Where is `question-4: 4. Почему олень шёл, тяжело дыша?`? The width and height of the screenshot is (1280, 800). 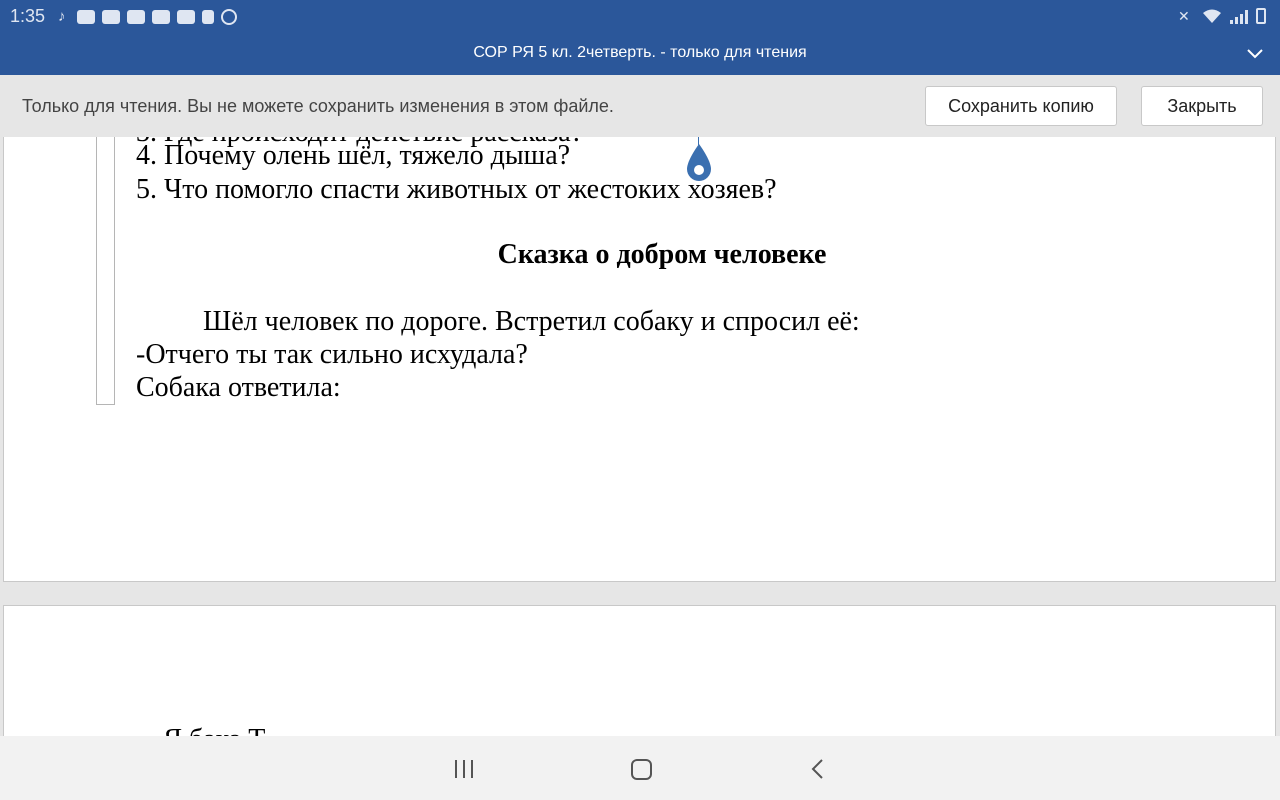
question-4: 4. Почему олень шёл, тяжело дыша? is located at coordinates (353, 155).